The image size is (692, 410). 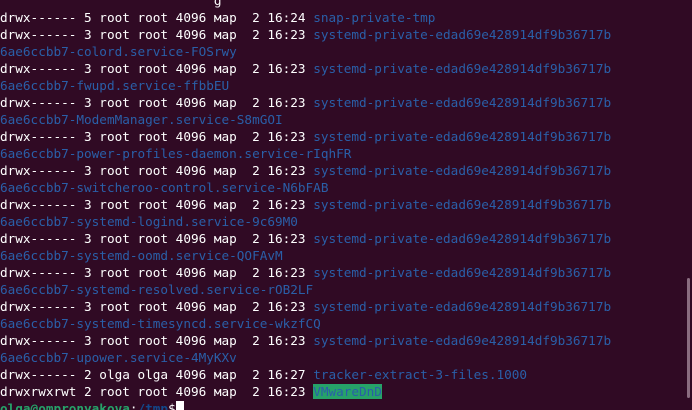 I want to click on prompt-symbol: $, so click(x=172, y=405).